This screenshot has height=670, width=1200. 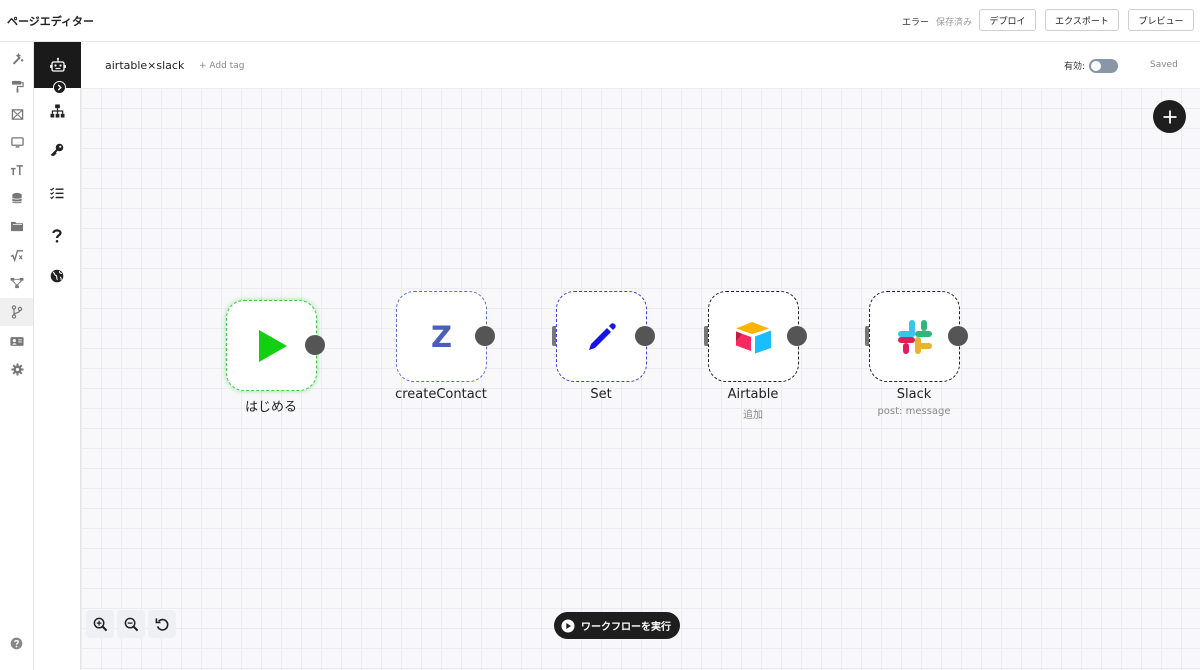 I want to click on status-error: エラー, so click(x=916, y=23).